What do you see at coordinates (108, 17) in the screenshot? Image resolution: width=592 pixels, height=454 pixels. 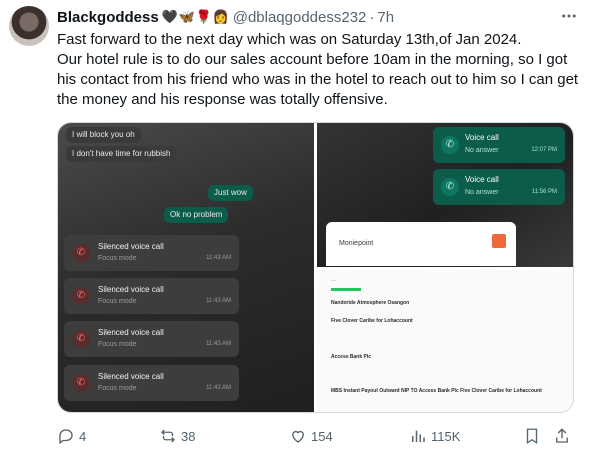 I see `display-name: Blackgoddess` at bounding box center [108, 17].